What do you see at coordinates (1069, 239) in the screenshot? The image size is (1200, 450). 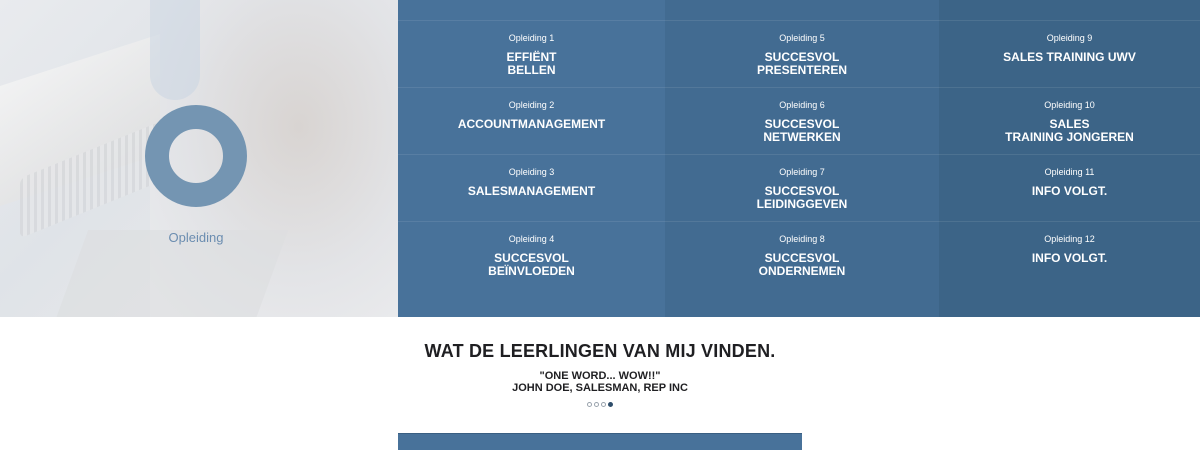 I see `course-number: Opleiding 12` at bounding box center [1069, 239].